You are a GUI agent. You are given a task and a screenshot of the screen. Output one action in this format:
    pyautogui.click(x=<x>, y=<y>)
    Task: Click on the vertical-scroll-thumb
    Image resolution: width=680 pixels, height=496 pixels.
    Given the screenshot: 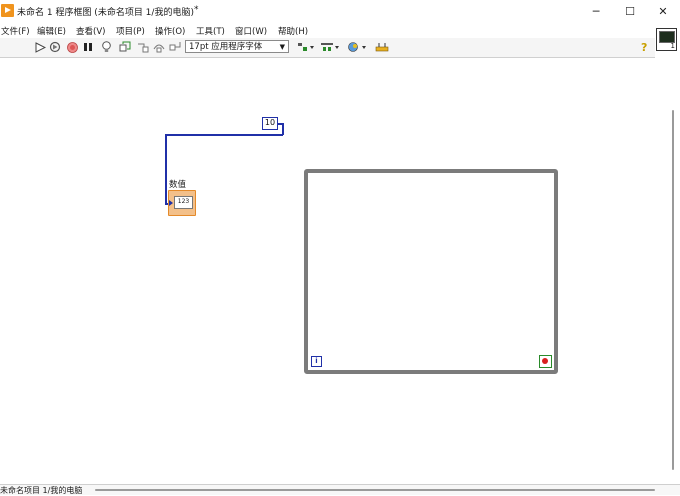 What is the action you would take?
    pyautogui.click(x=673, y=290)
    